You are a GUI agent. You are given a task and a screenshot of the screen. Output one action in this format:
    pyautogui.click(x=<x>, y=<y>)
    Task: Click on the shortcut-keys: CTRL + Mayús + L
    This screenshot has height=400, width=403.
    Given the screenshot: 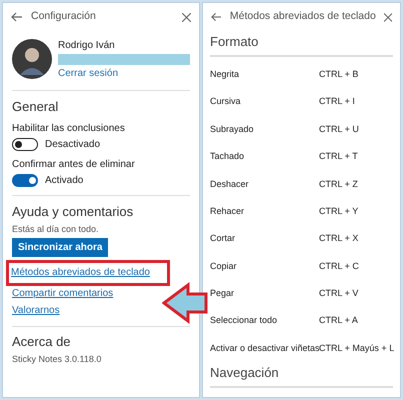 What is the action you would take?
    pyautogui.click(x=356, y=349)
    